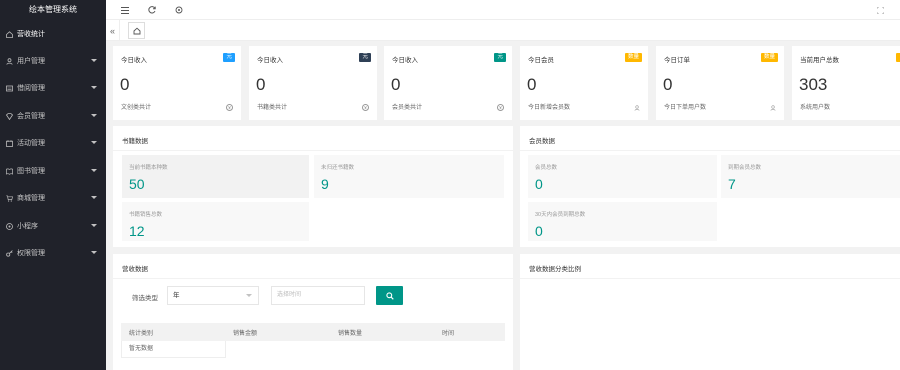  I want to click on key-icon, so click(9, 253).